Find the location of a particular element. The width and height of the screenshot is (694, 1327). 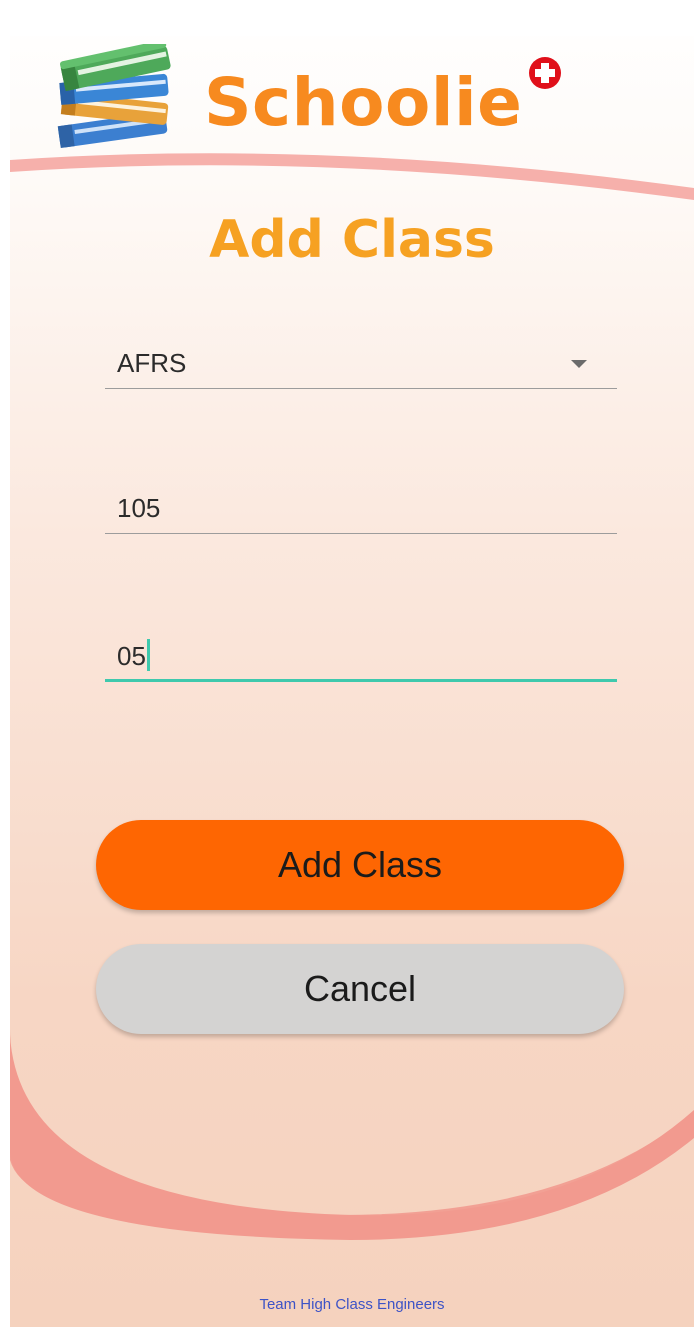

plus-badge-icon is located at coordinates (545, 73).